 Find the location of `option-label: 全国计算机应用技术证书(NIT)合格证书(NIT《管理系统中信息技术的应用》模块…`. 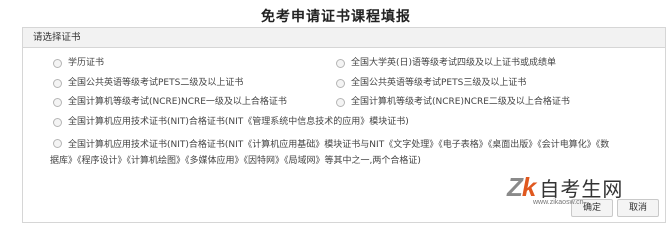

option-label: 全国计算机应用技术证书(NIT)合格证书(NIT《管理系统中信息技术的应用》模块… is located at coordinates (238, 122).